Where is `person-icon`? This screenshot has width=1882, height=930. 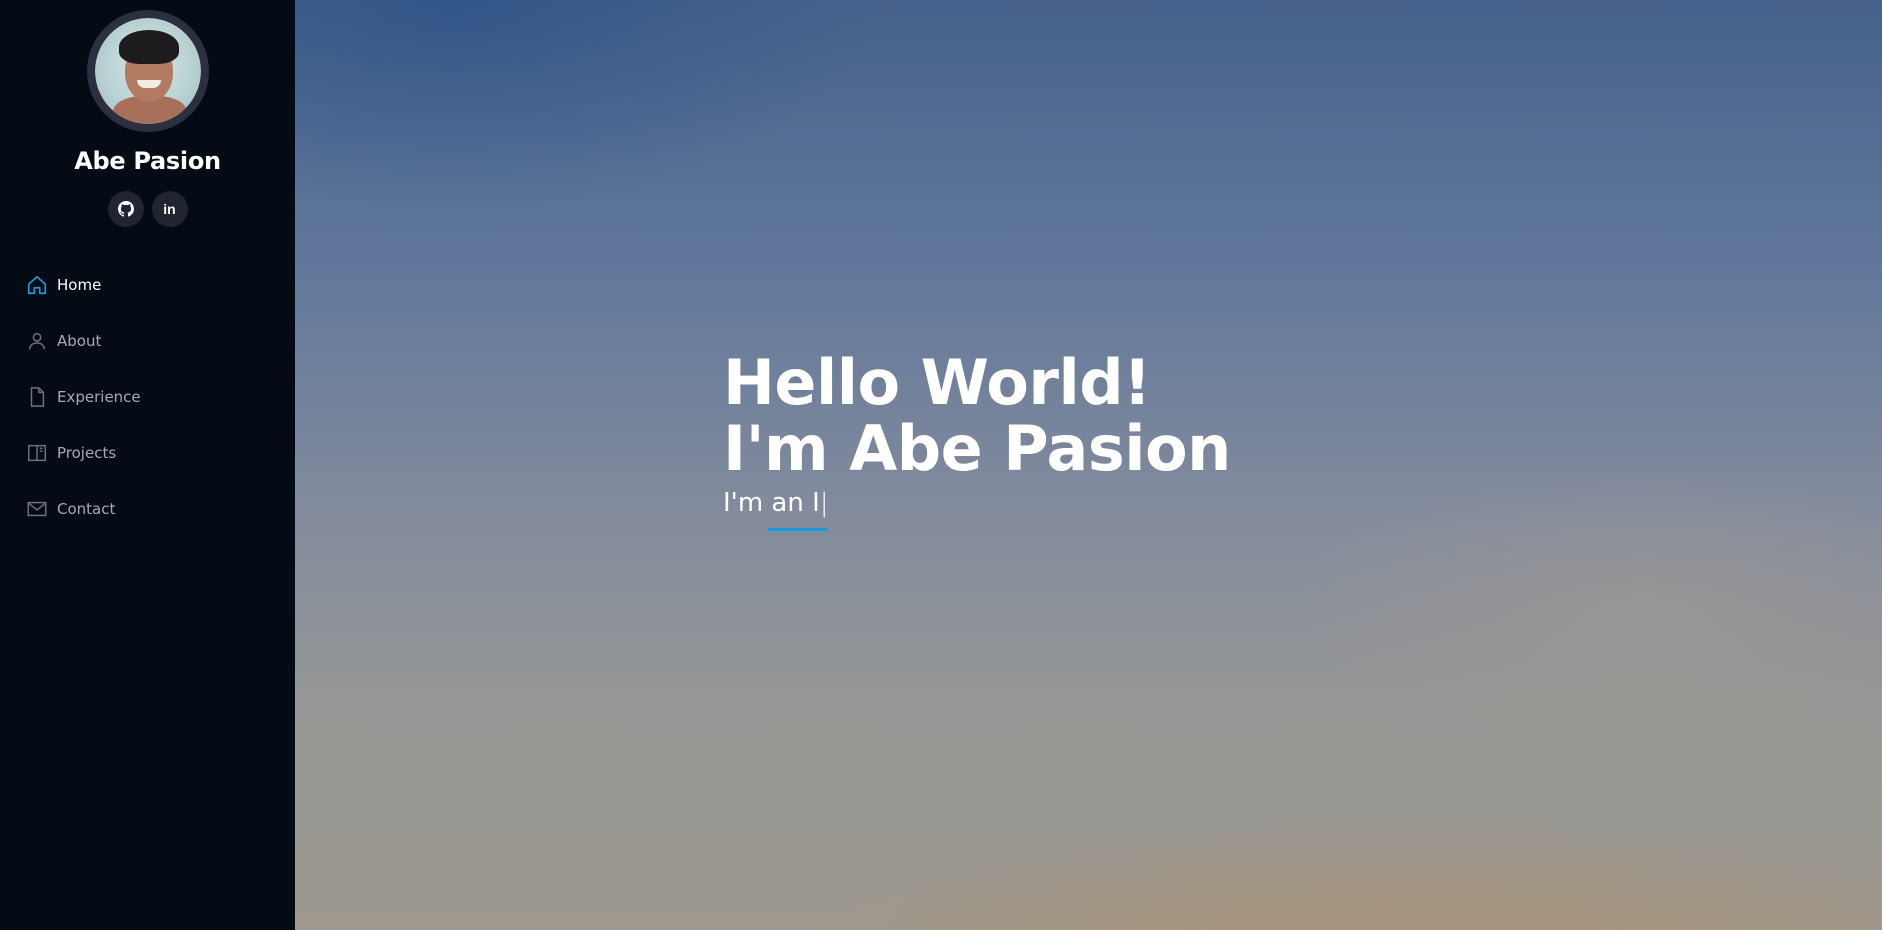
person-icon is located at coordinates (37, 341).